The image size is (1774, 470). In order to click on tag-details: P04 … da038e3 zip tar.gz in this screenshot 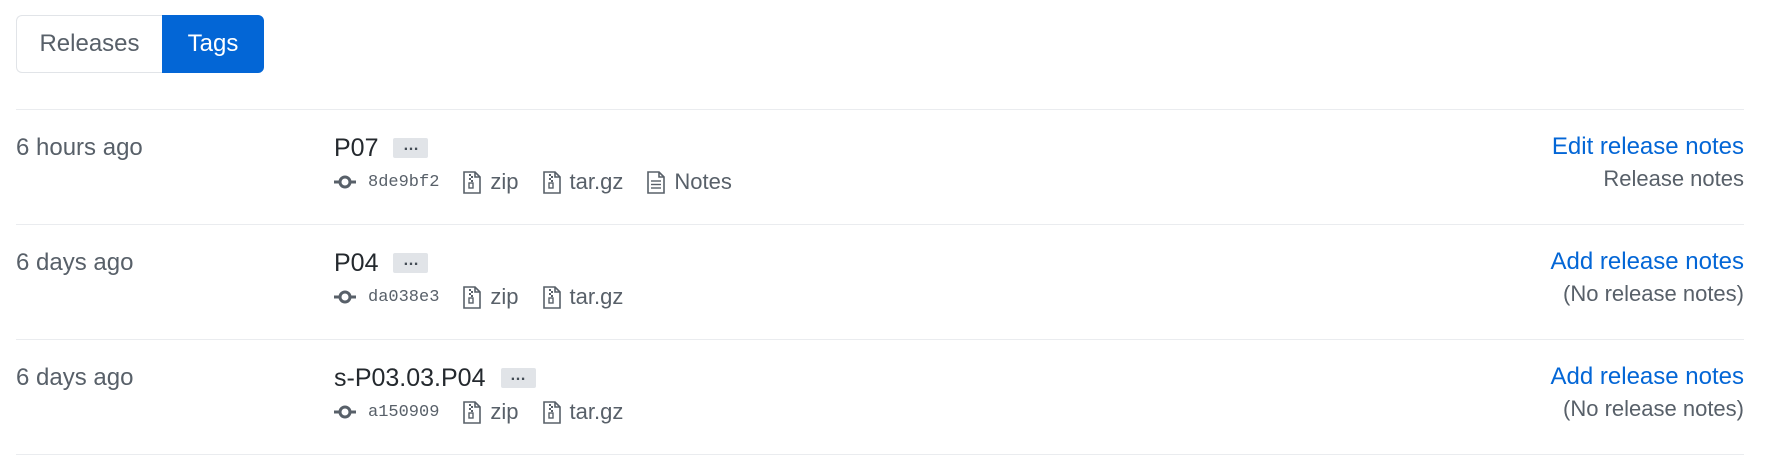, I will do `click(490, 279)`.